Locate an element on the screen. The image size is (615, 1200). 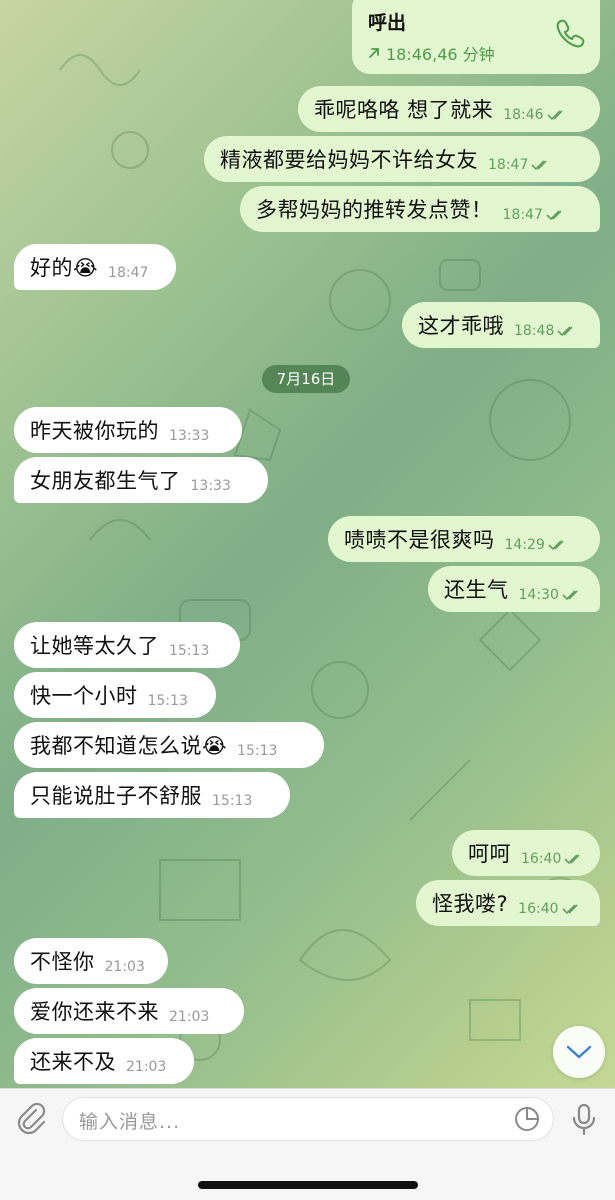
incoming-message: 爱你还来不来 21:03 is located at coordinates (129, 1011).